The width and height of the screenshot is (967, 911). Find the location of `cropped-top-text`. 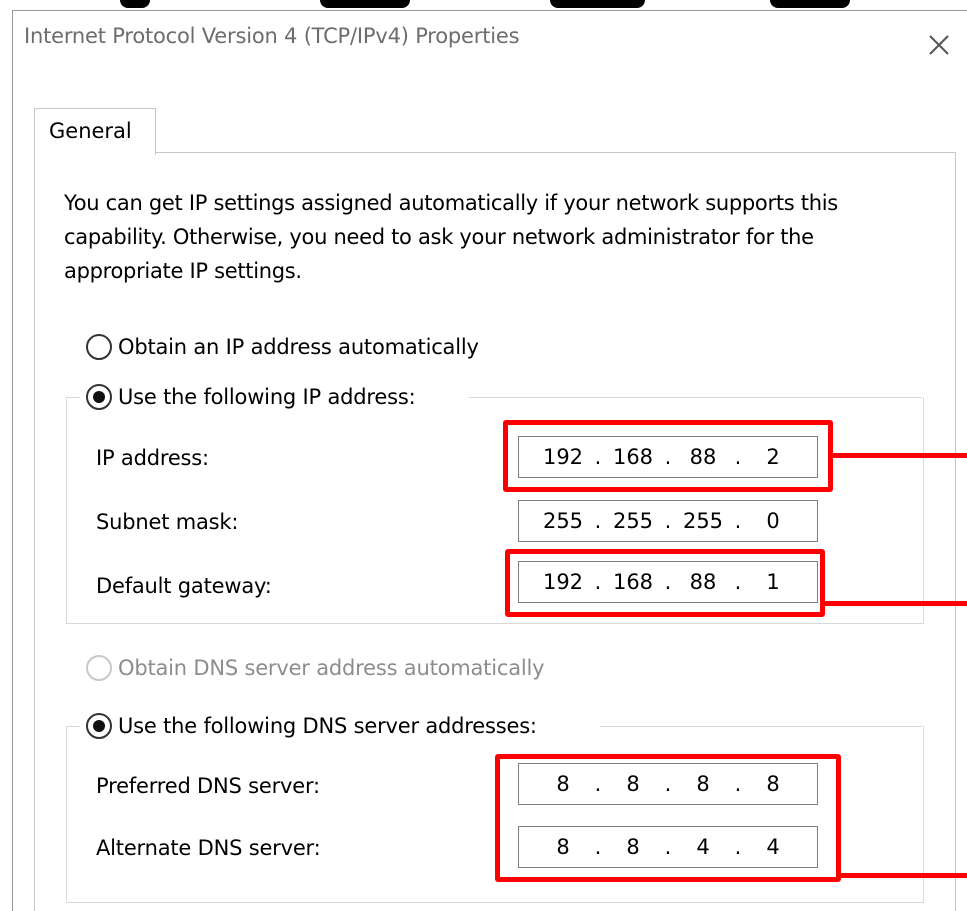

cropped-top-text is located at coordinates (483, 5).